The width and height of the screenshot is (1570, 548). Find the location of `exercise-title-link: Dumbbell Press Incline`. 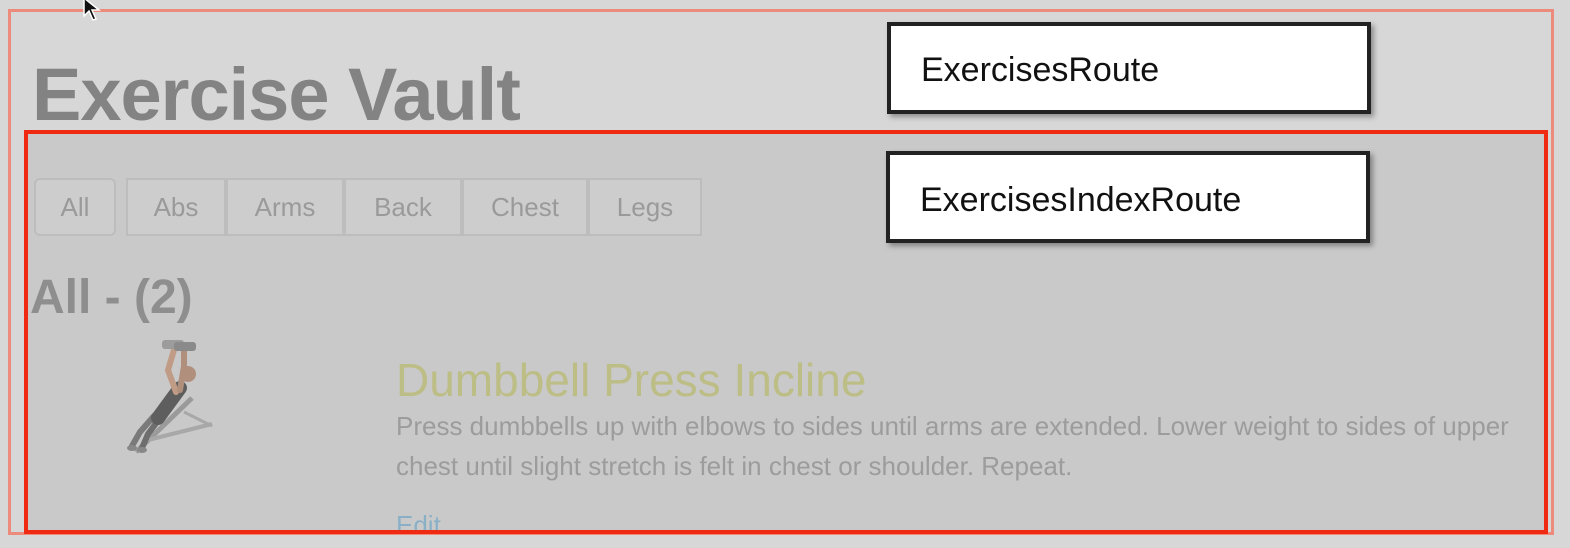

exercise-title-link: Dumbbell Press Incline is located at coordinates (631, 380).